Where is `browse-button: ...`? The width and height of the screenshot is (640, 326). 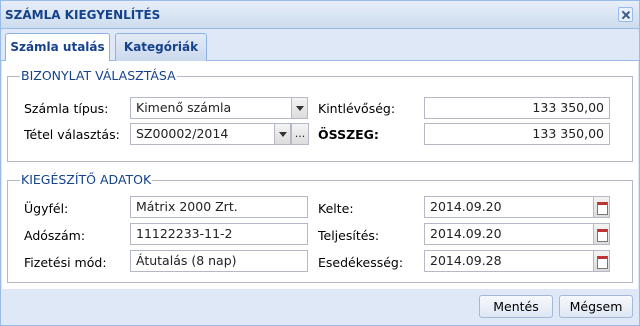 browse-button: ... is located at coordinates (300, 134).